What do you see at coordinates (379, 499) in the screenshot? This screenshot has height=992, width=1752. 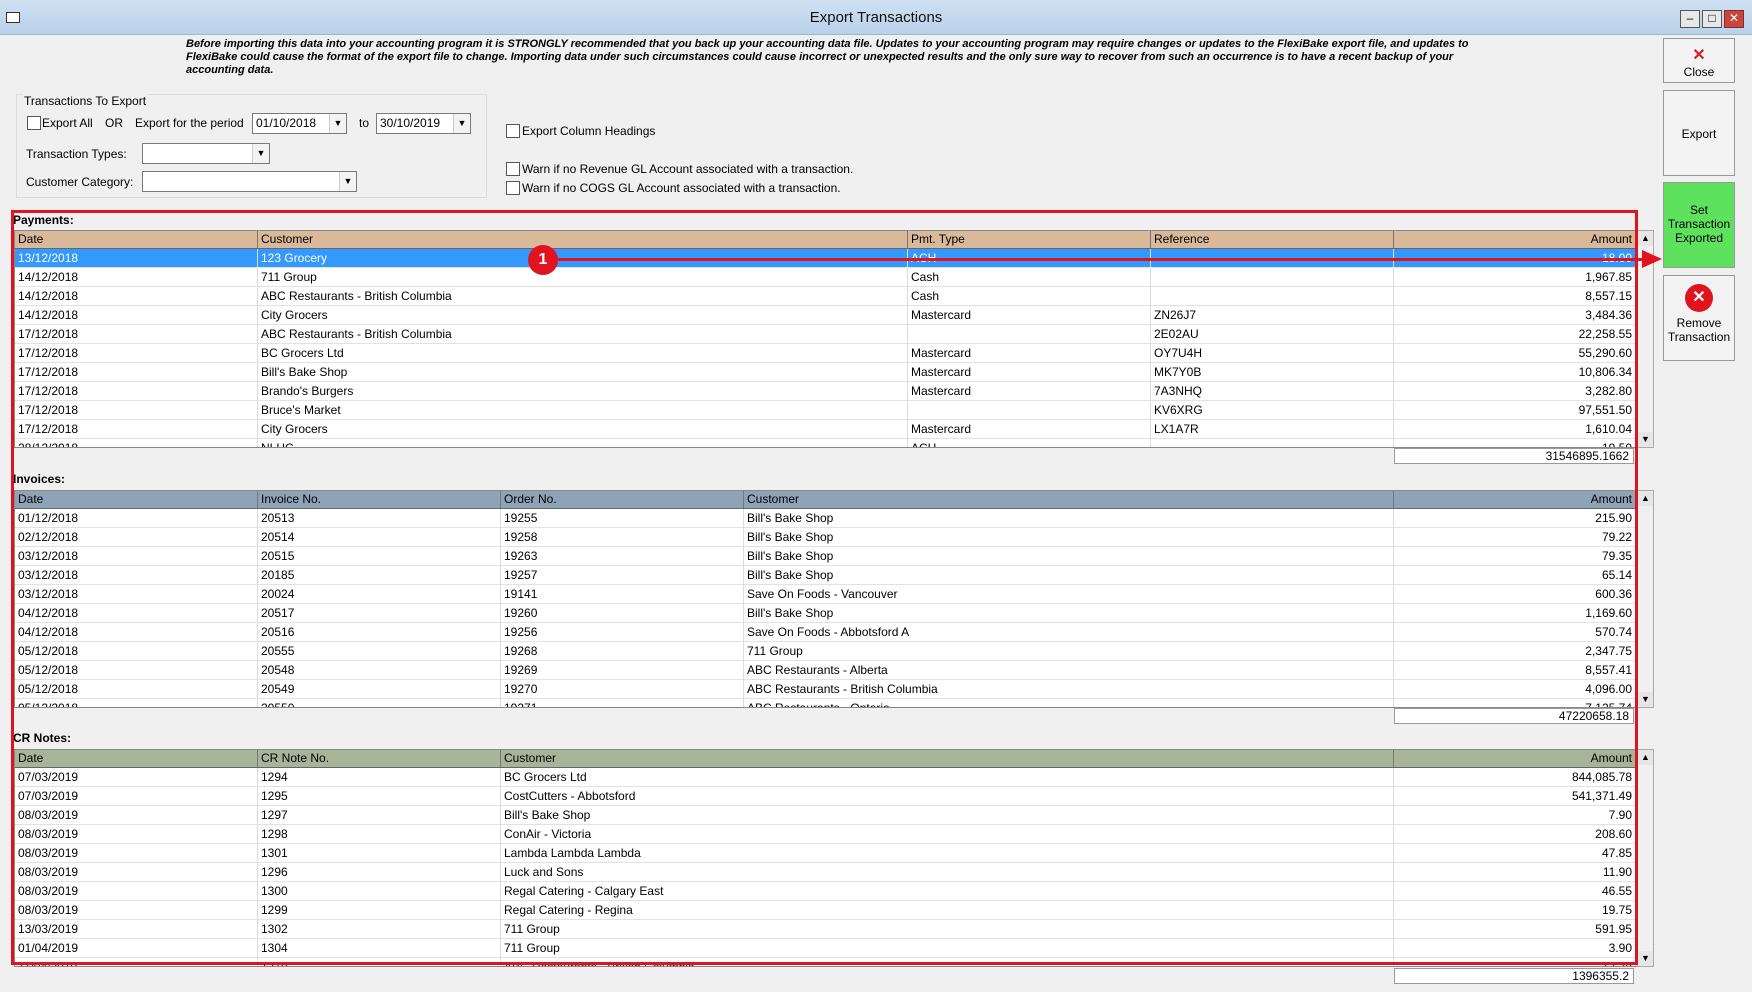 I see `col-invoice-no: Invoice No.` at bounding box center [379, 499].